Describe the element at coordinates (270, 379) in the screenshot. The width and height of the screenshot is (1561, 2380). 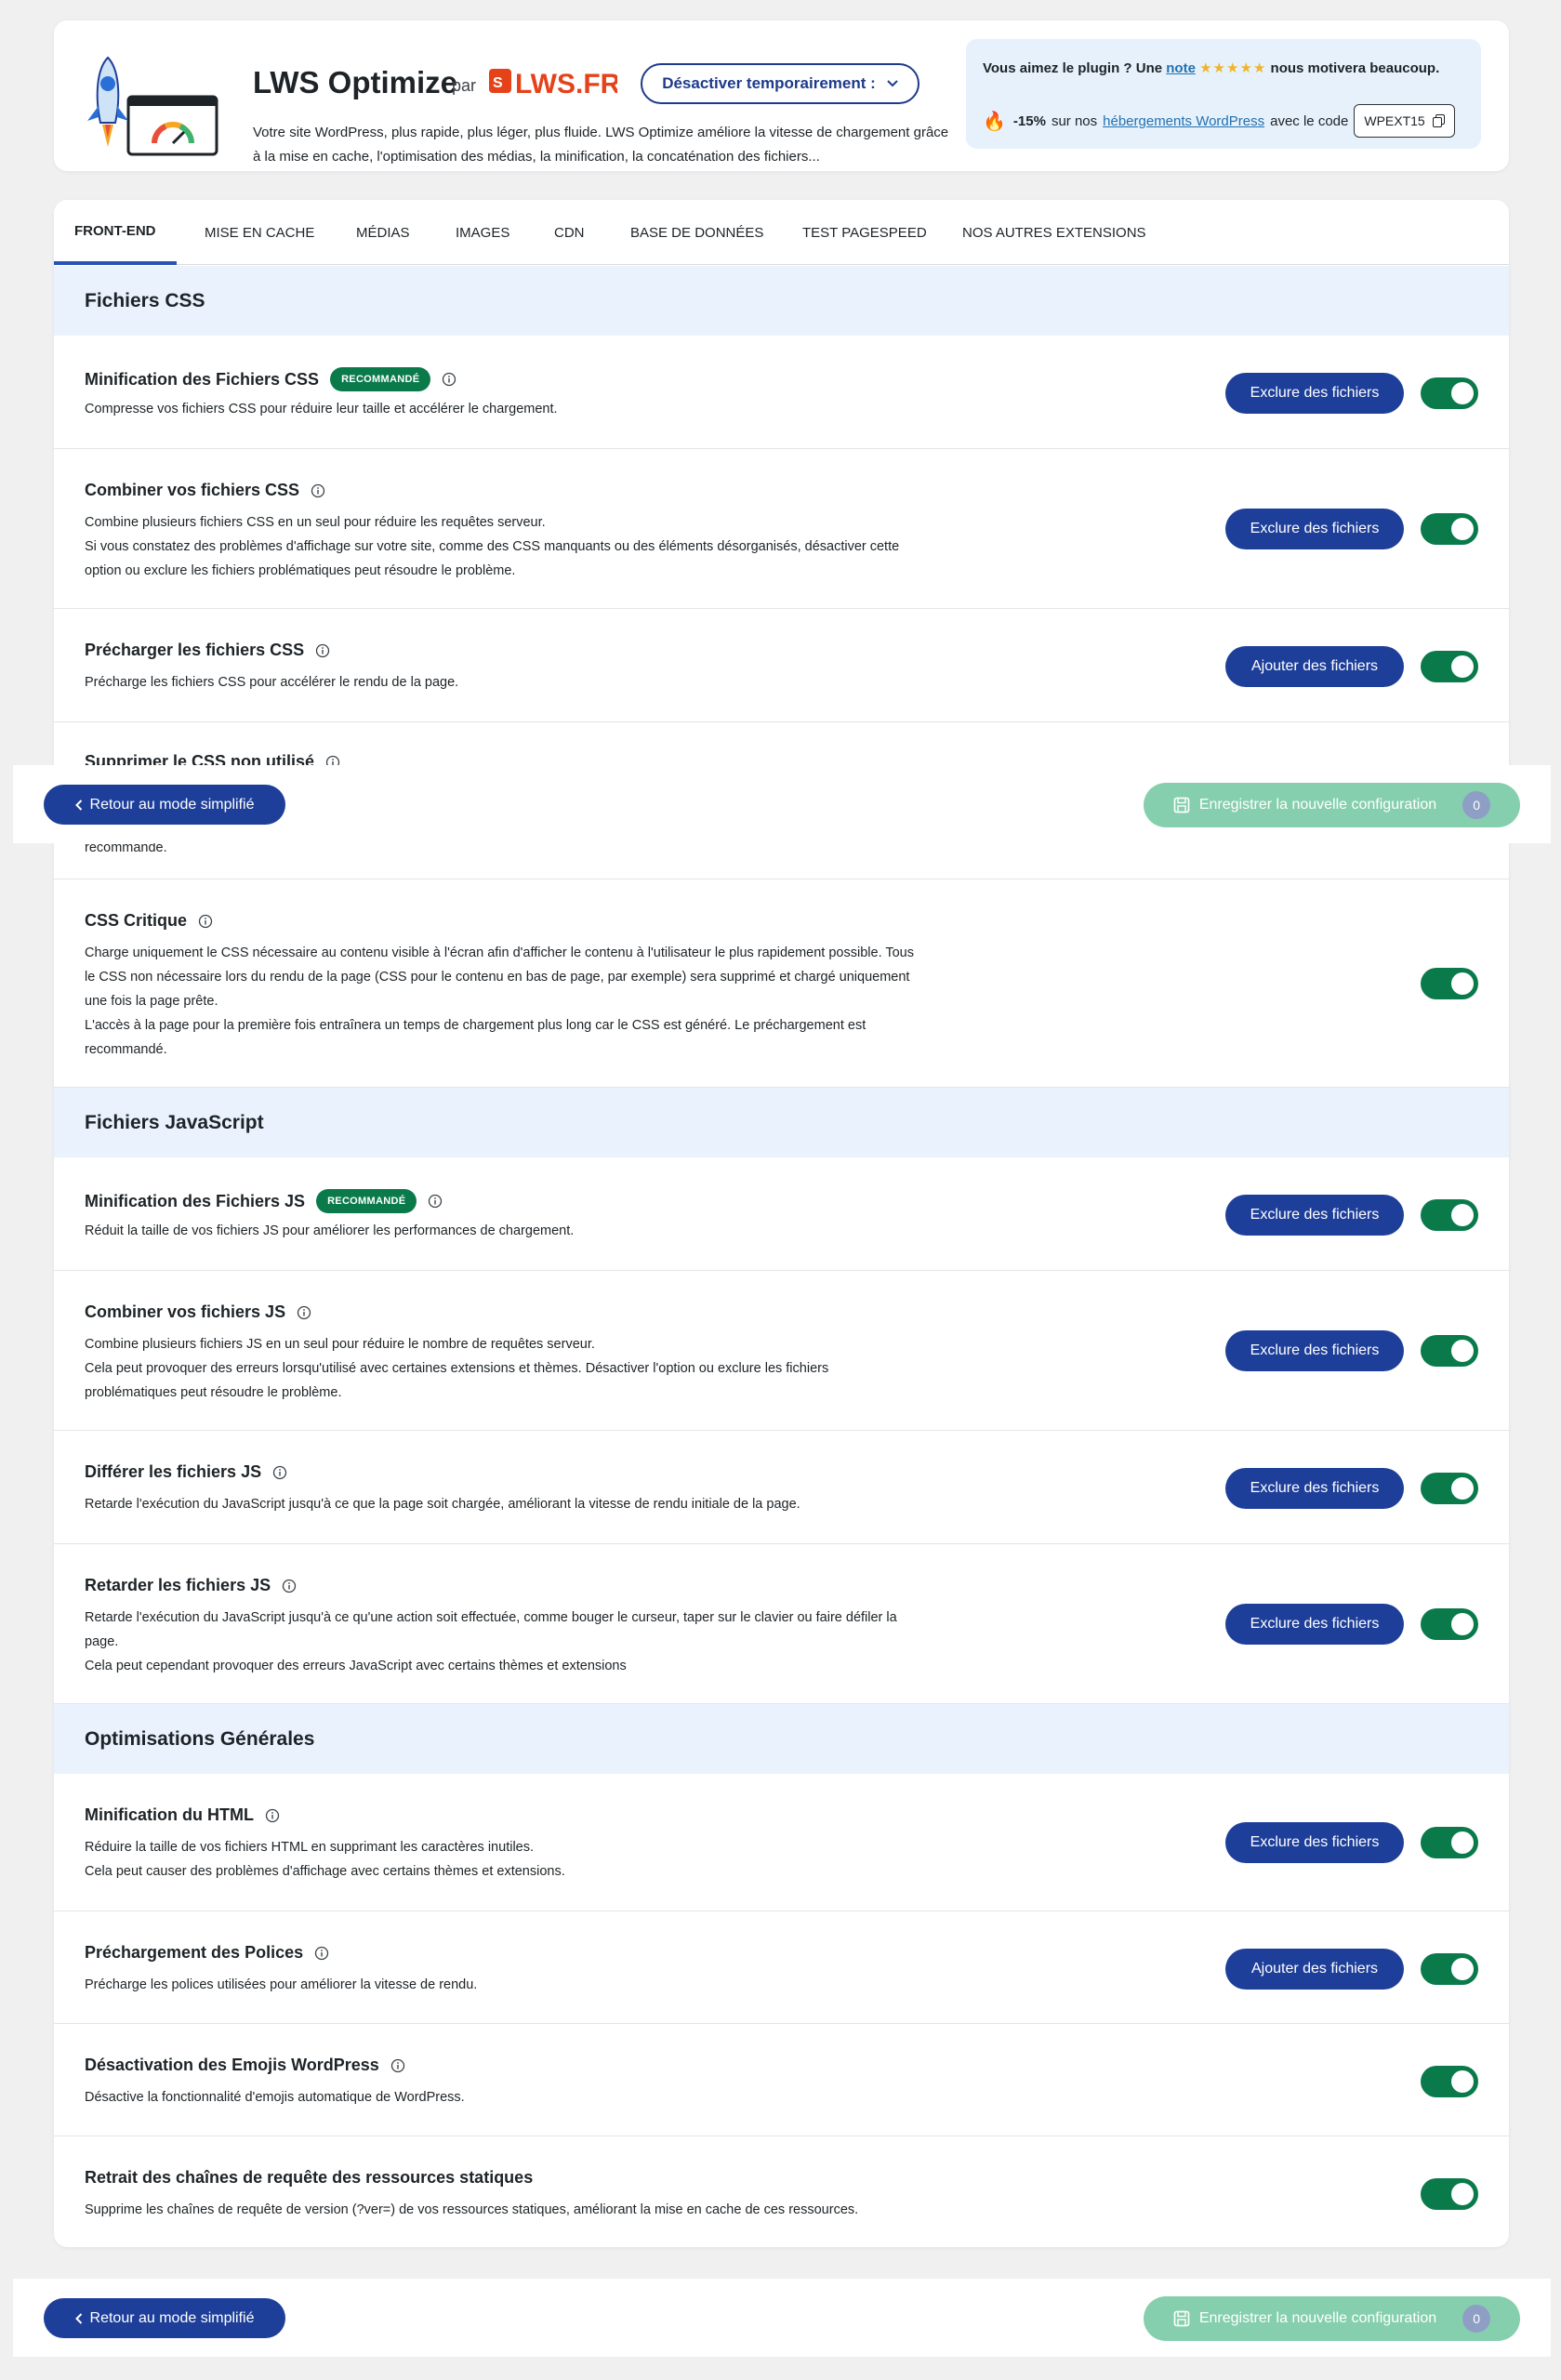
I see `setting-title: Minification des Fichiers CSS RECOMMANDÉ` at that location.